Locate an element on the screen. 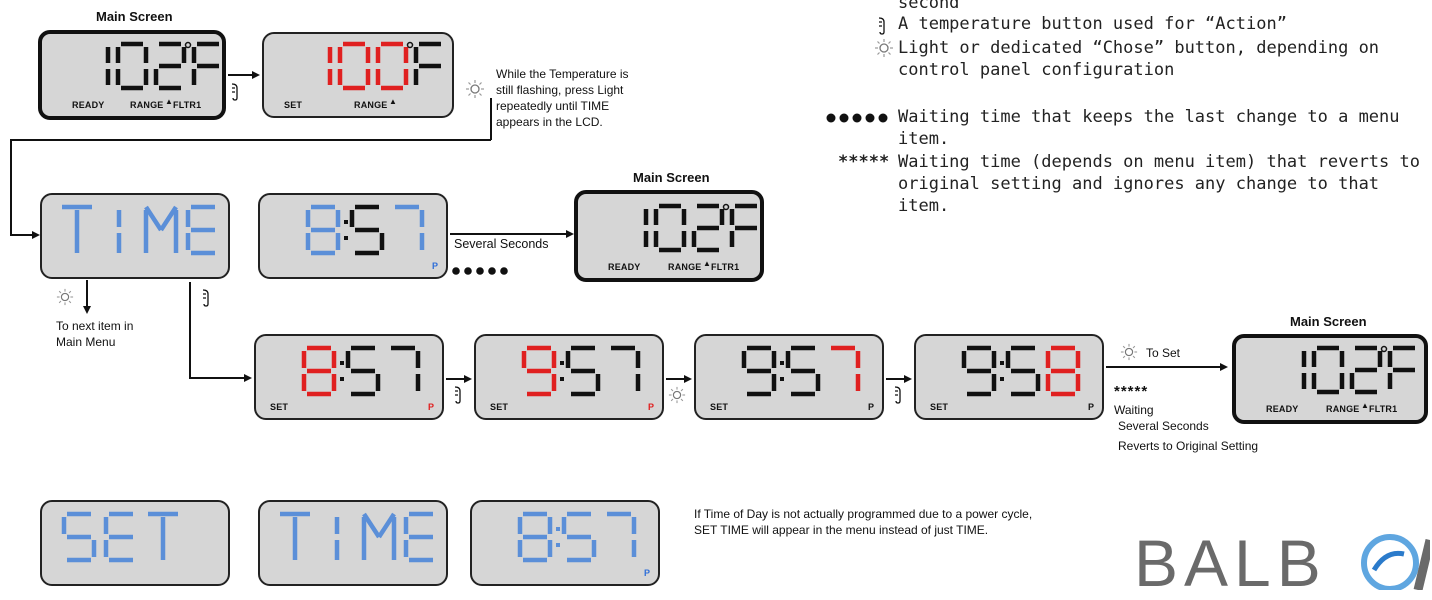 The height and width of the screenshot is (600, 1432). balboa-logo: BALB is located at coordinates (1230, 563).